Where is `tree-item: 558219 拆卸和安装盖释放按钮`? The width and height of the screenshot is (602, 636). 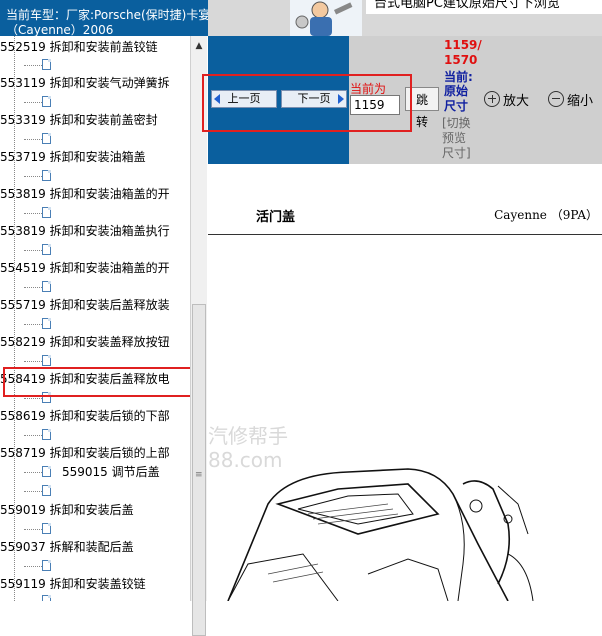
tree-item: 558219 拆卸和安装盖释放按钮 is located at coordinates (85, 342).